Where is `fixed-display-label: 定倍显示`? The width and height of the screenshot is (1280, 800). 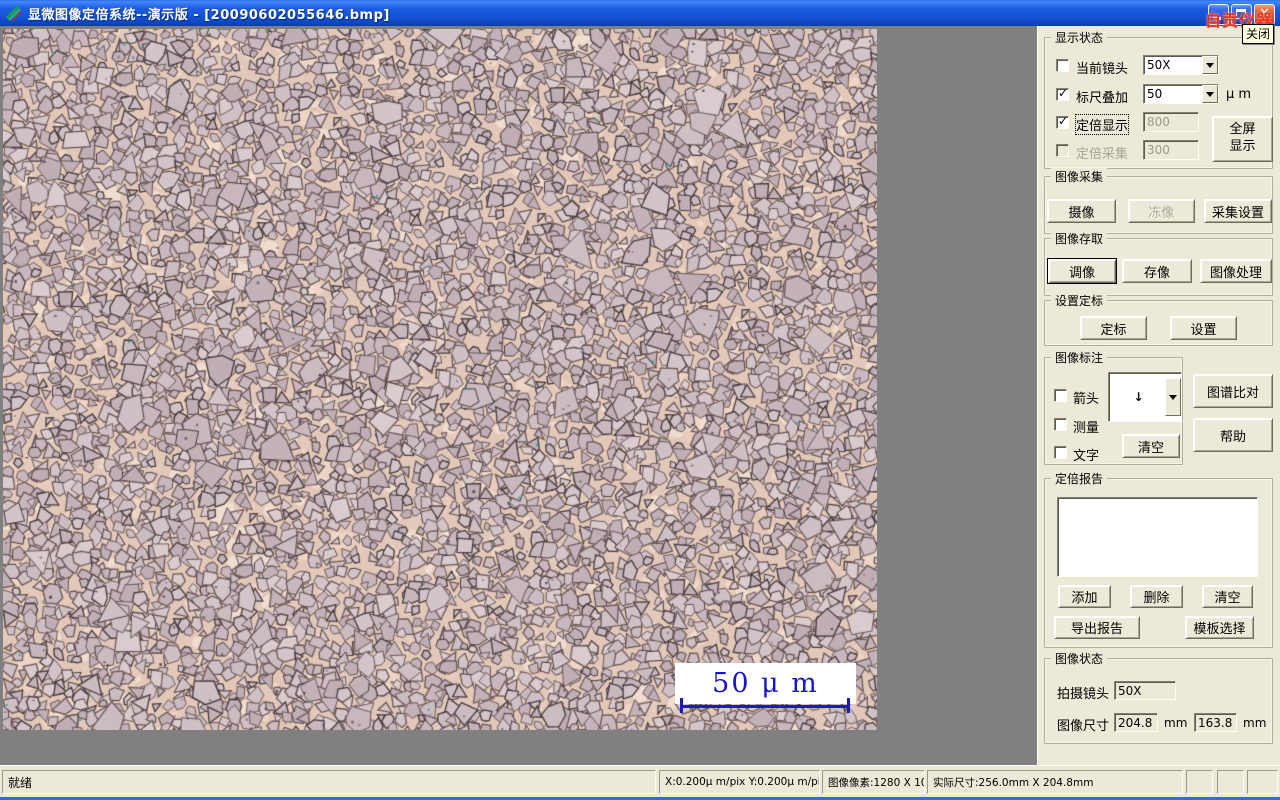
fixed-display-label: 定倍显示 is located at coordinates (1102, 124).